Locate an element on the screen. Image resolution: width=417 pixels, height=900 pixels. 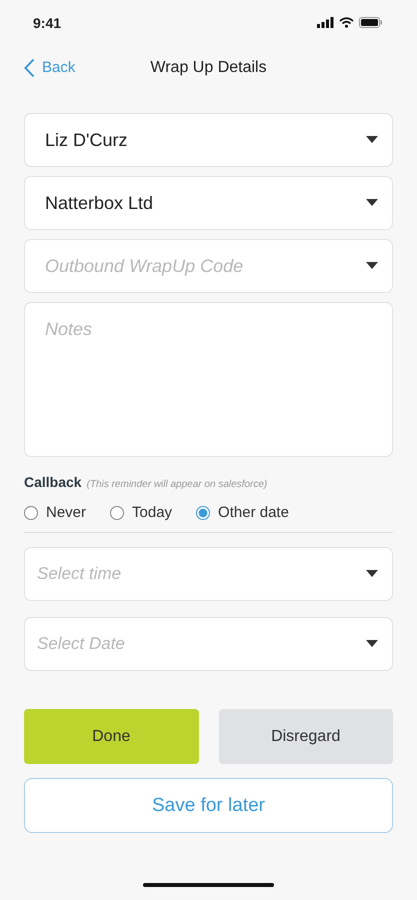
screen-title: Wrap Up Details is located at coordinates (208, 67).